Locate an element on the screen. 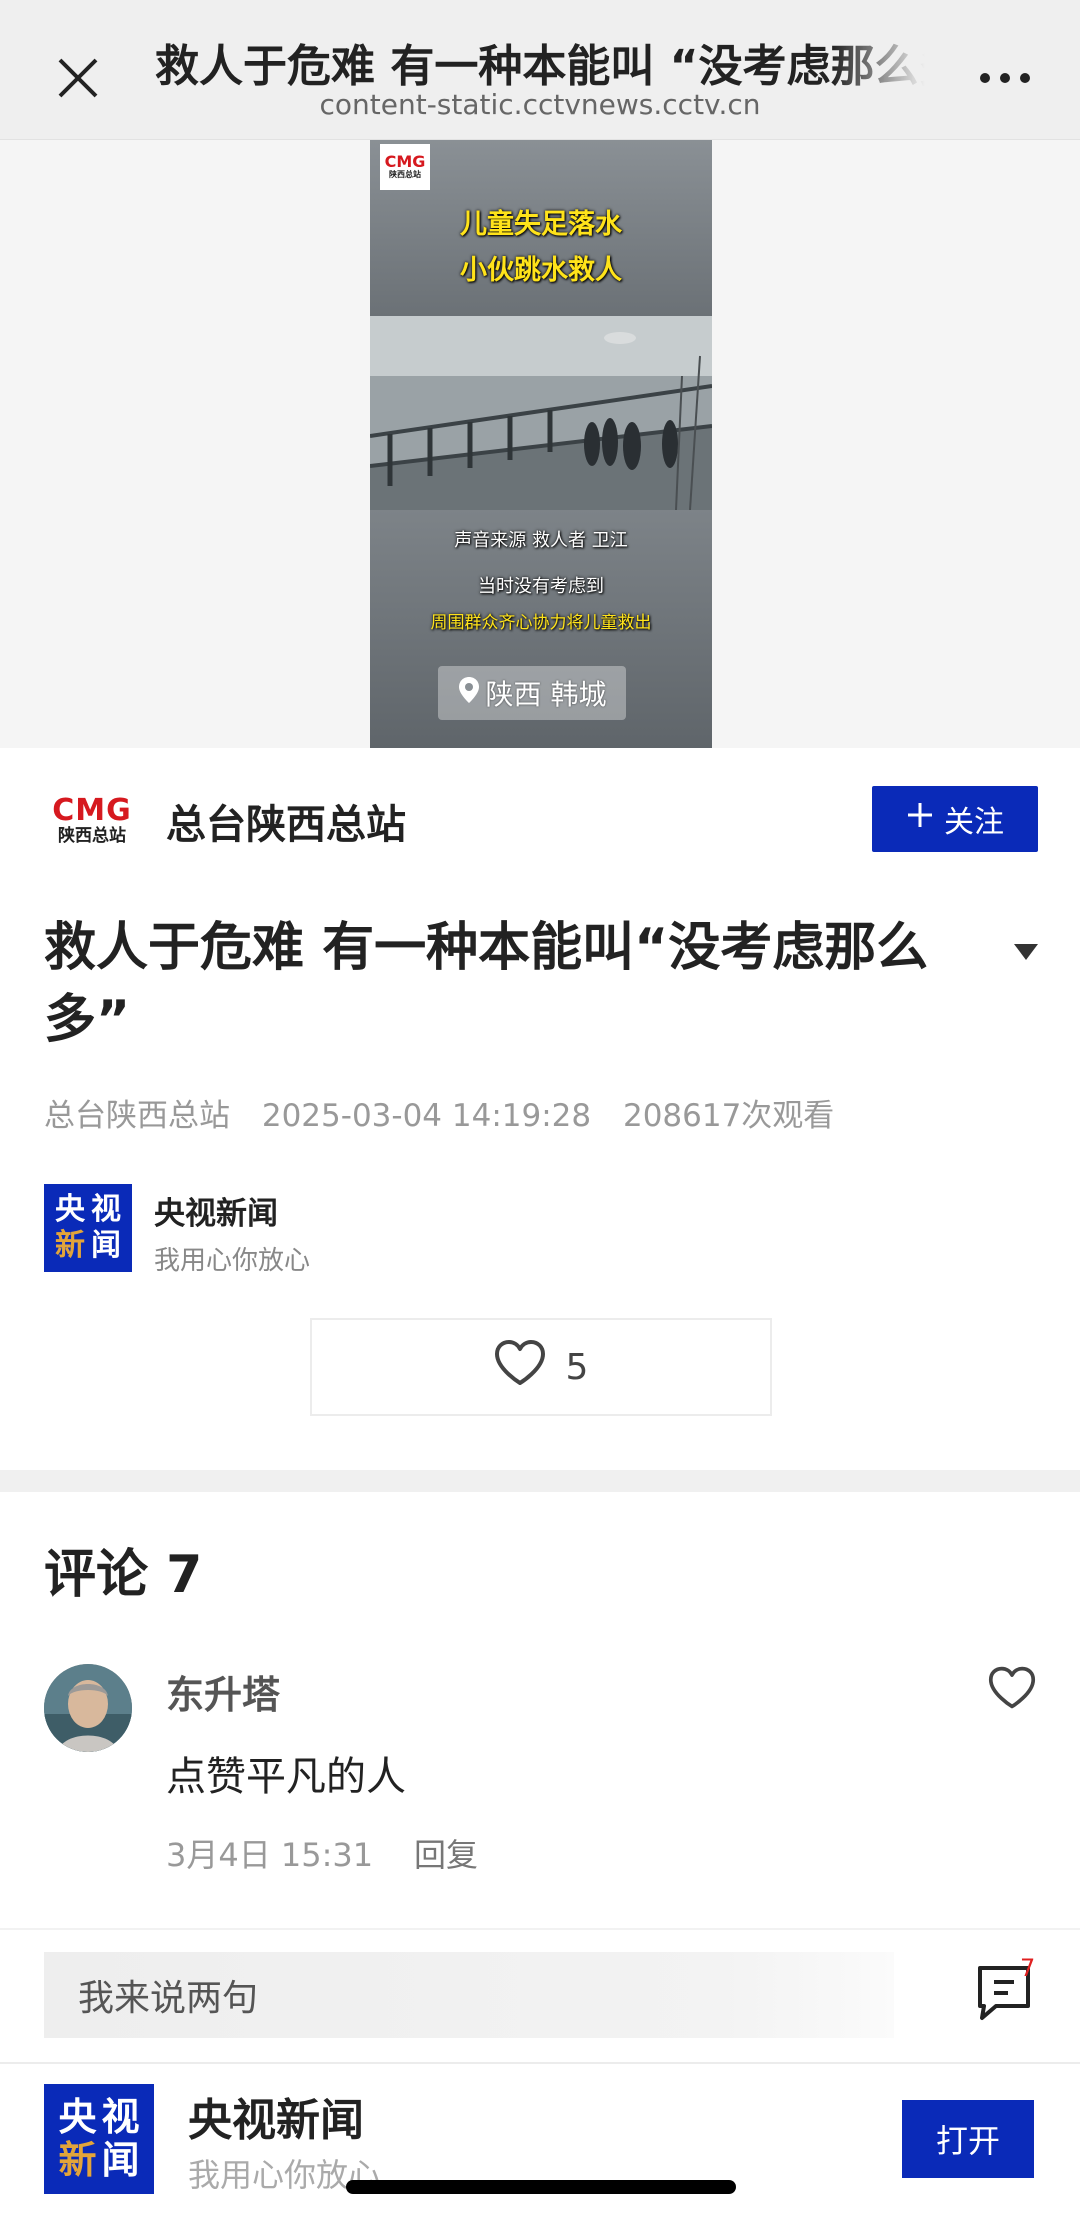 This screenshot has height=2215, width=1080. source-logo-char: 闻 is located at coordinates (106, 1245).